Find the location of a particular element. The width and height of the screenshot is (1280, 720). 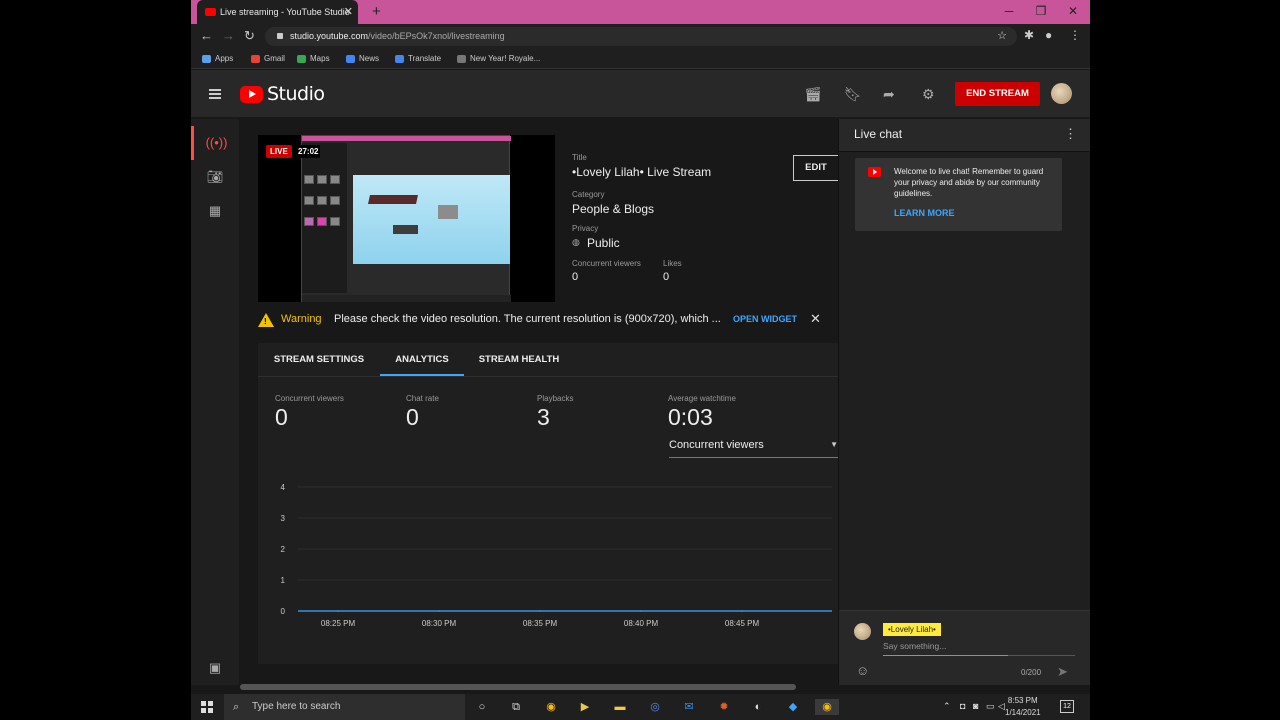

warning-icon: ! is located at coordinates (266, 320).